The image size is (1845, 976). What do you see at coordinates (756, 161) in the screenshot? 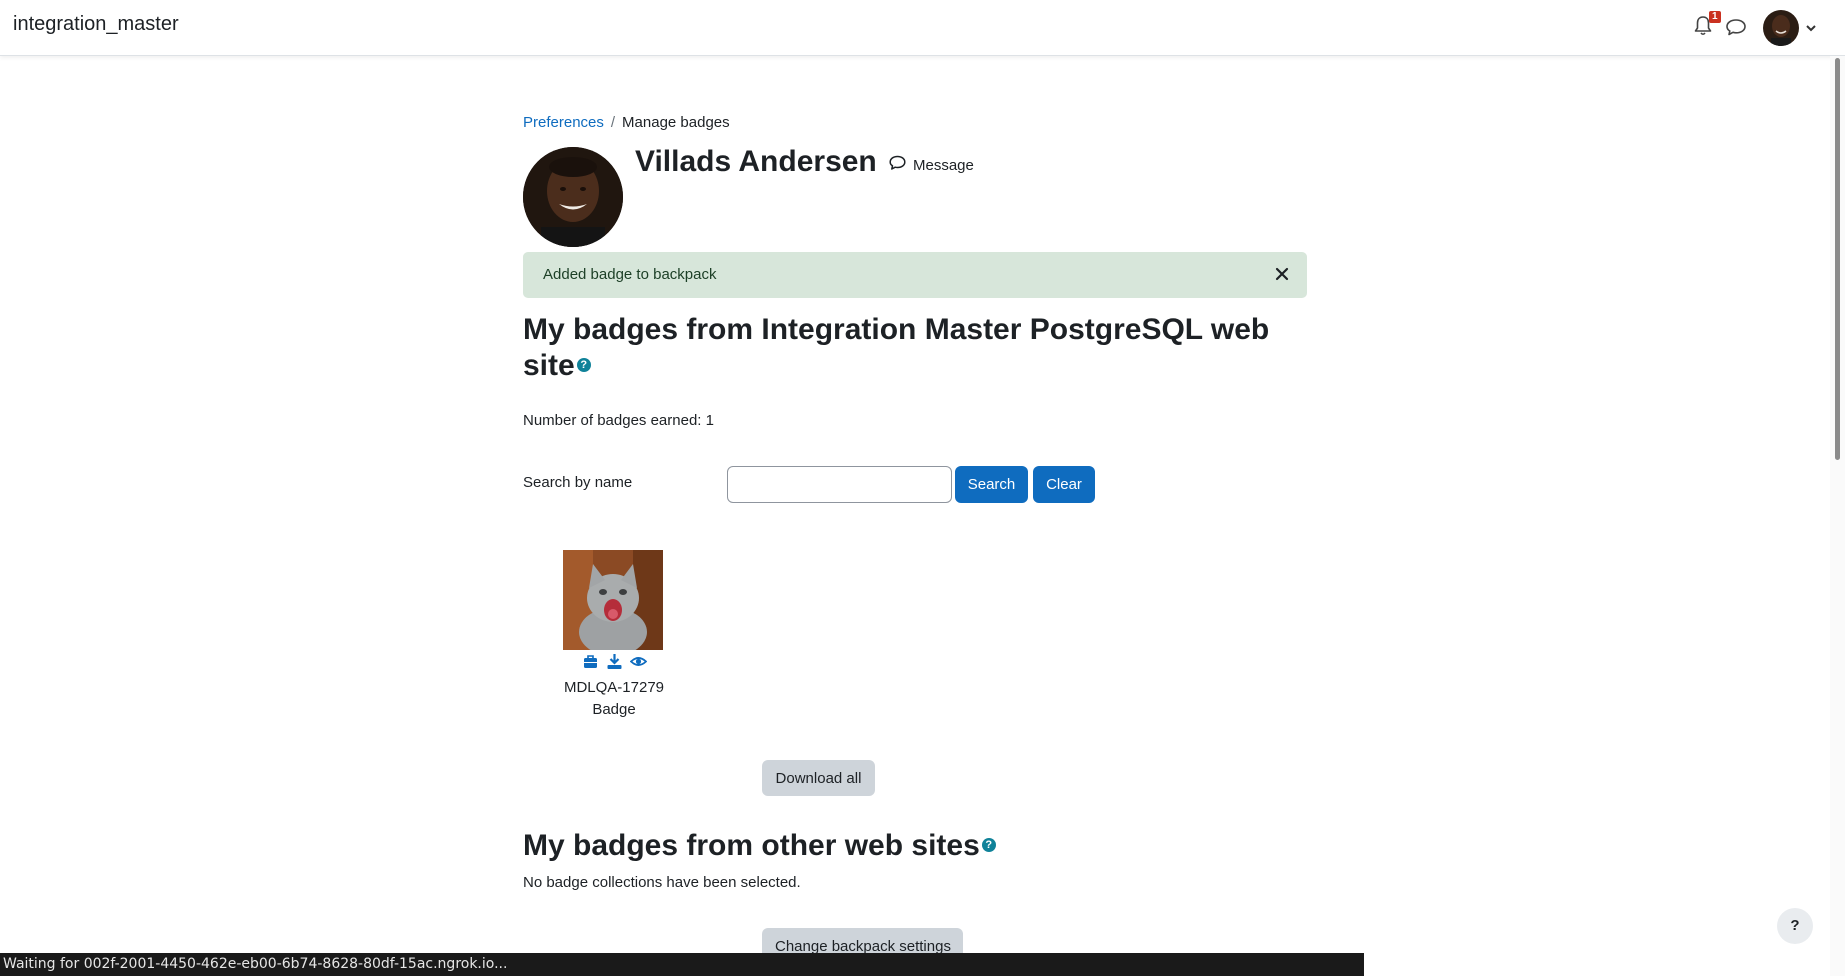
I see `user-full-name: Villads Andersen` at bounding box center [756, 161].